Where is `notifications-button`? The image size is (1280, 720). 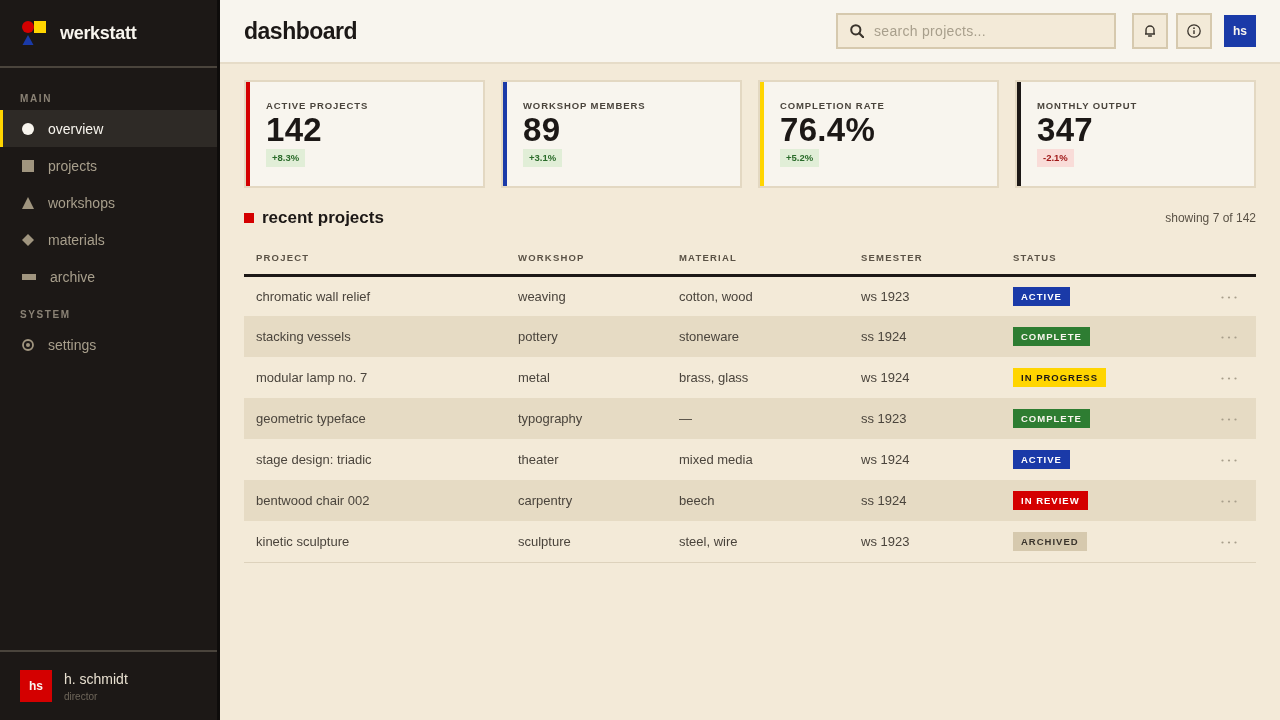 notifications-button is located at coordinates (1150, 31).